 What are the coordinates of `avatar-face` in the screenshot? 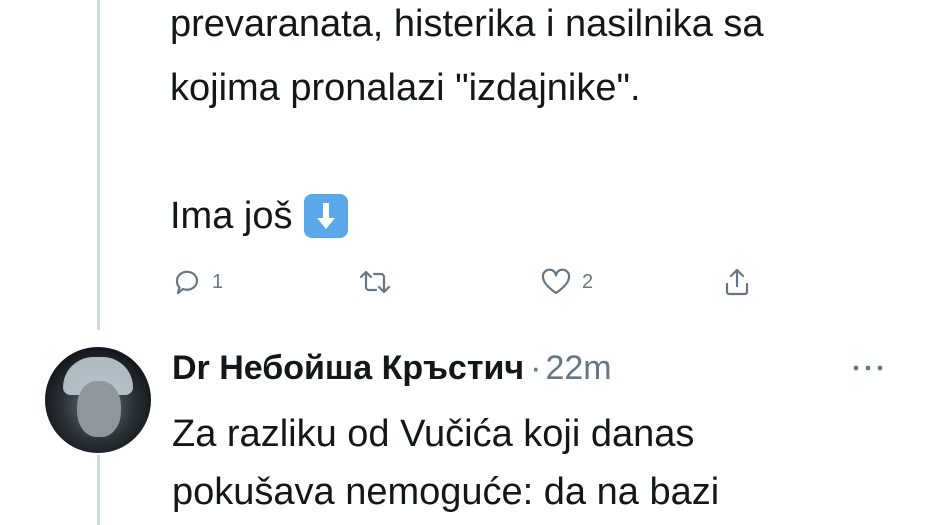 It's located at (99, 409).